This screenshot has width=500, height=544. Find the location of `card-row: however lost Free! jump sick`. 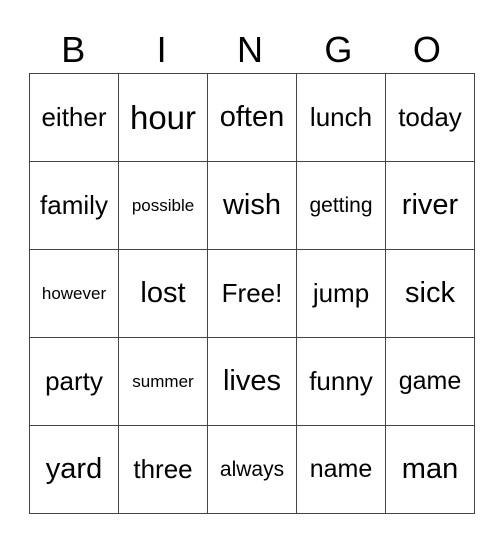

card-row: however lost Free! jump sick is located at coordinates (252, 293).